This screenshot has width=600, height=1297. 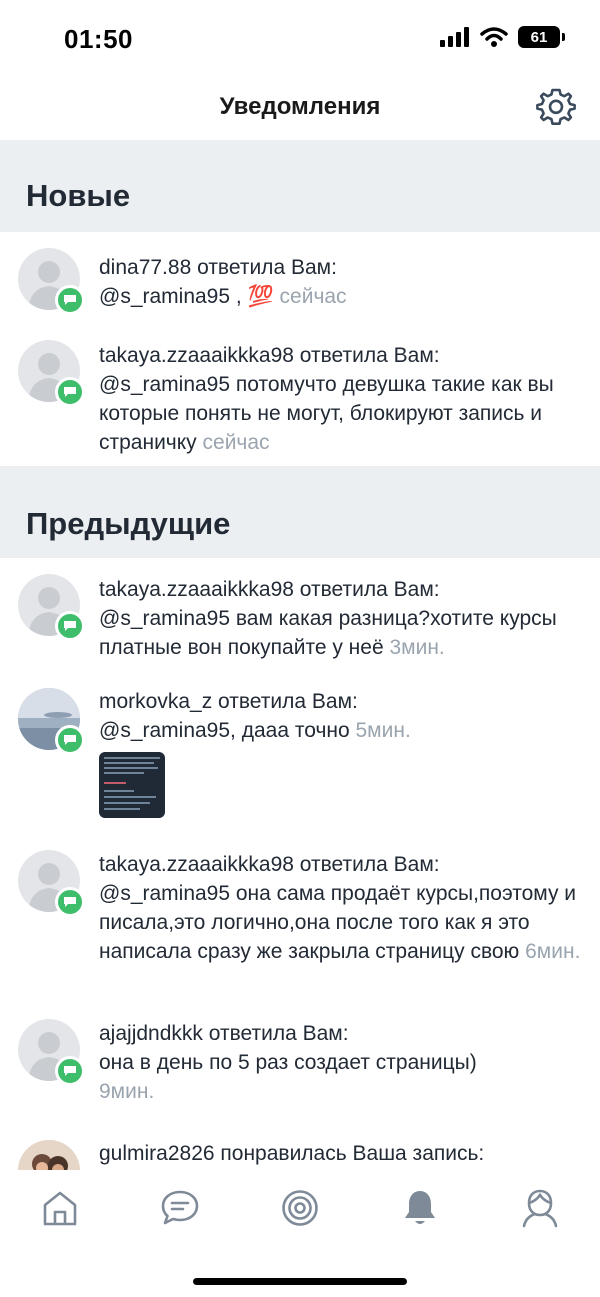 I want to click on battery-indicator: 61, so click(x=541, y=37).